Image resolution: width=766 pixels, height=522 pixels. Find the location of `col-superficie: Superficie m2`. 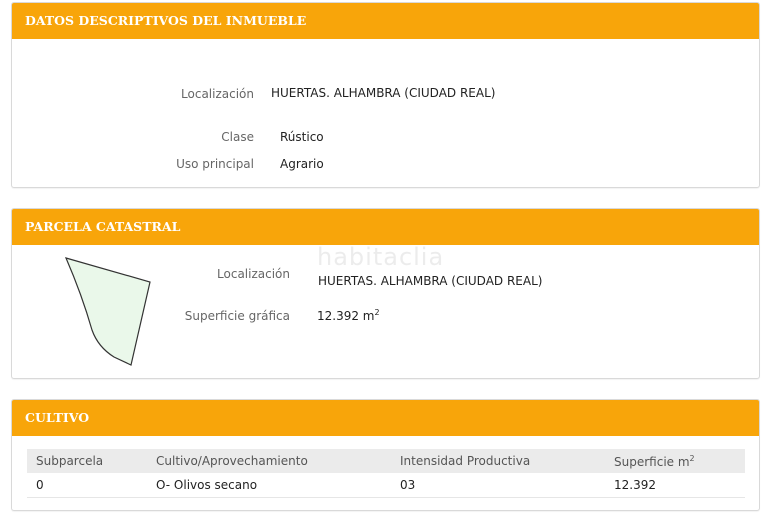

col-superficie: Superficie m2 is located at coordinates (654, 461).